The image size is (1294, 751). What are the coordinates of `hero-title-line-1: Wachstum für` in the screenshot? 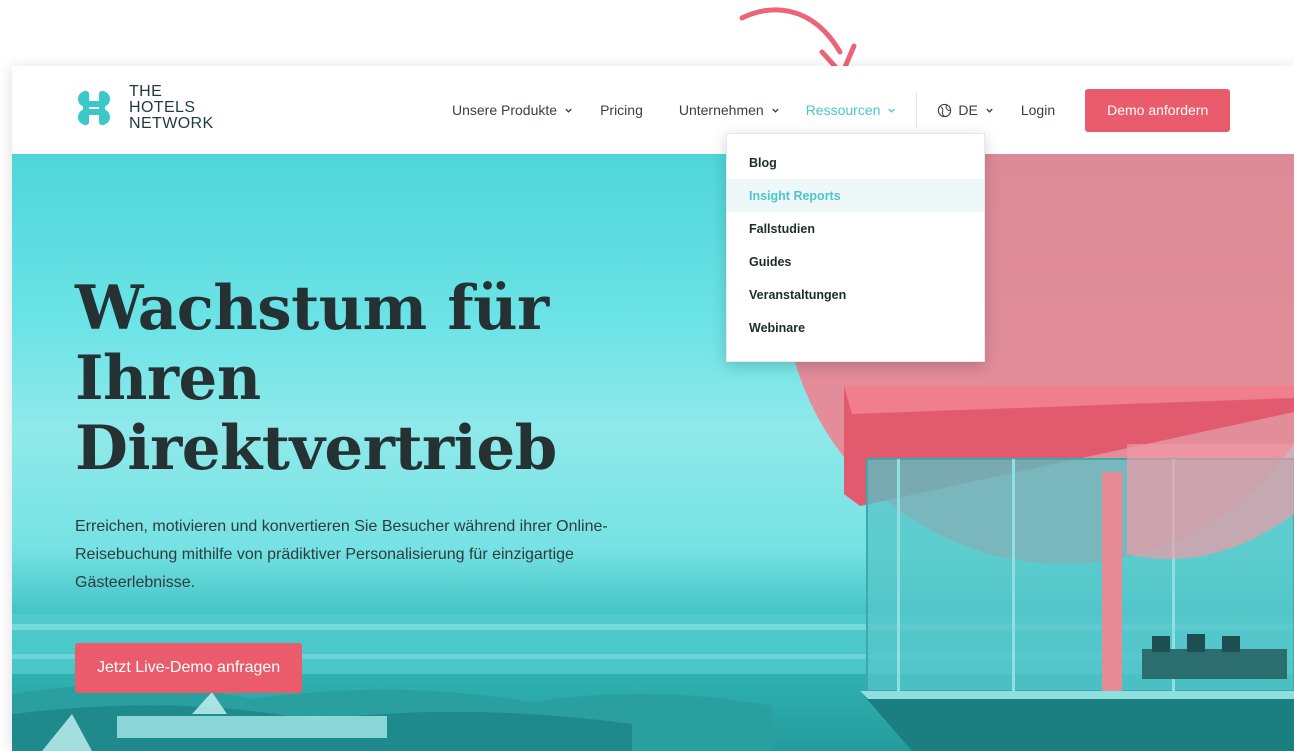 It's located at (312, 308).